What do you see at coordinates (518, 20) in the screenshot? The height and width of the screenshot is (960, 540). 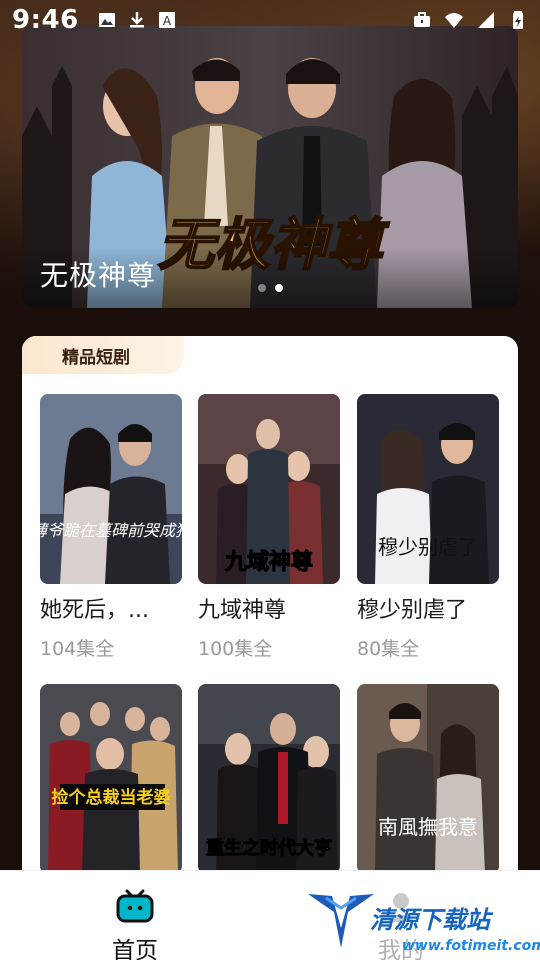 I see `battery-icon` at bounding box center [518, 20].